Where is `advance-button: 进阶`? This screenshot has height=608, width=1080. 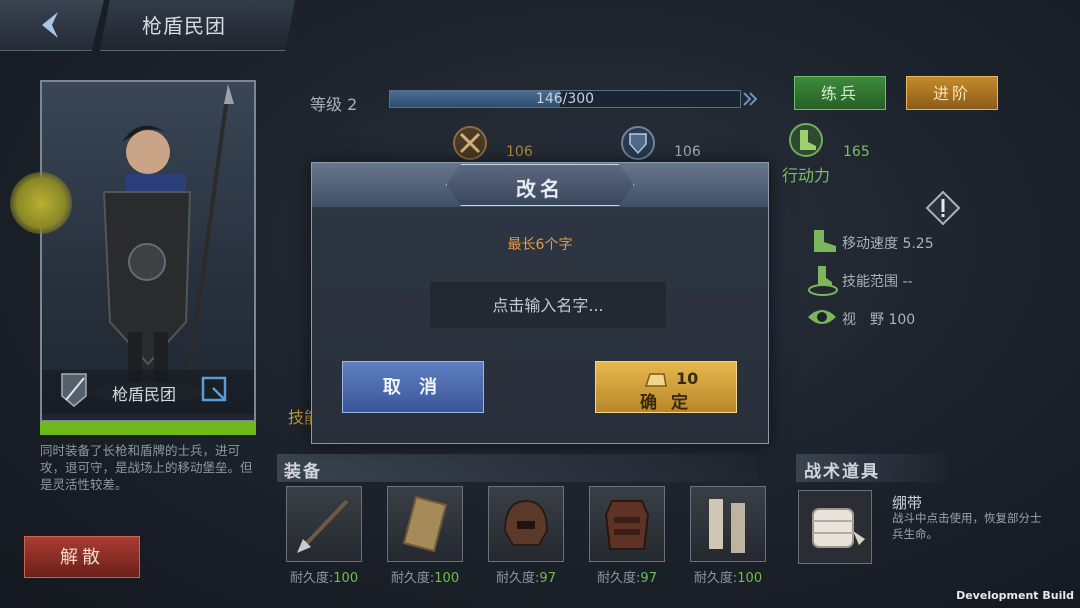 advance-button: 进阶 is located at coordinates (952, 93).